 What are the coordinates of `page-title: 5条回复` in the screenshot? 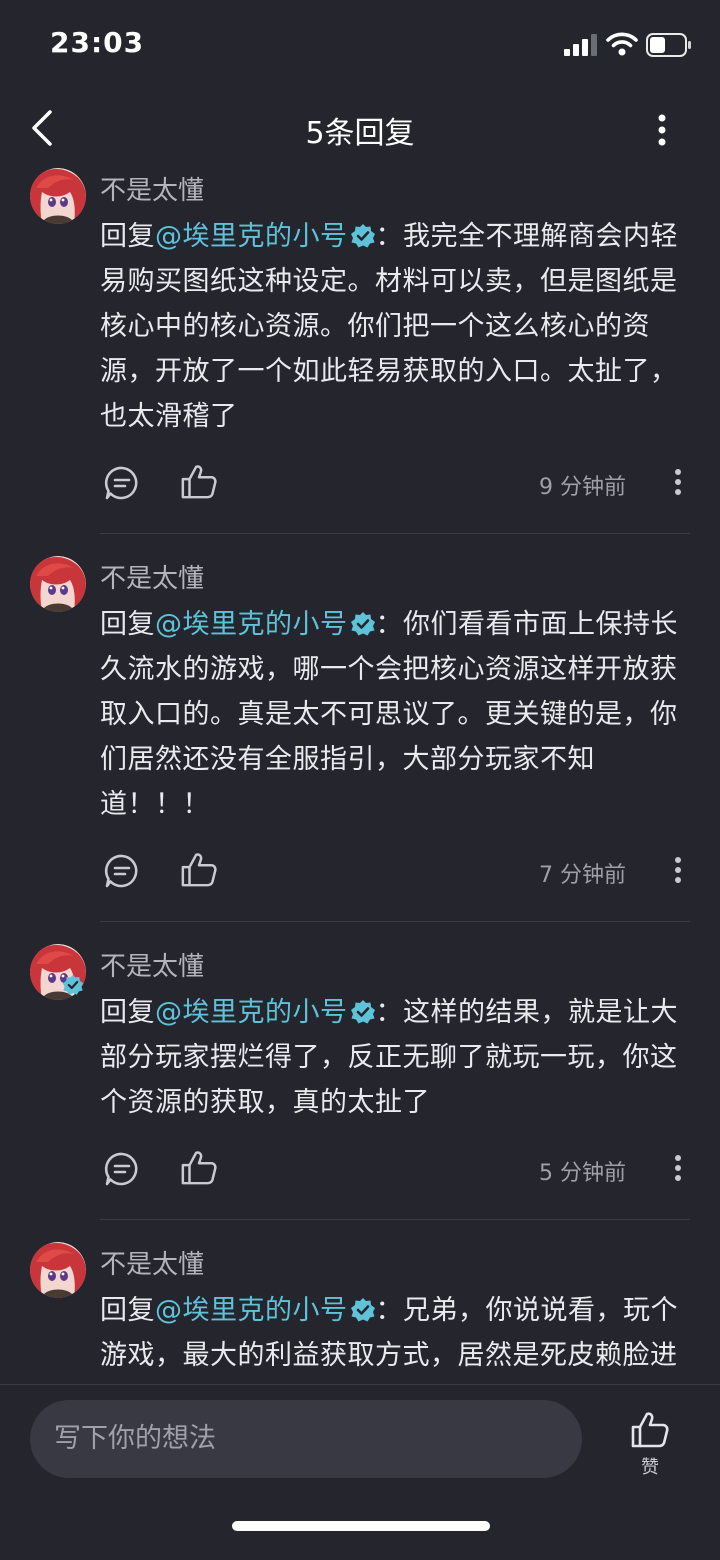 It's located at (360, 133).